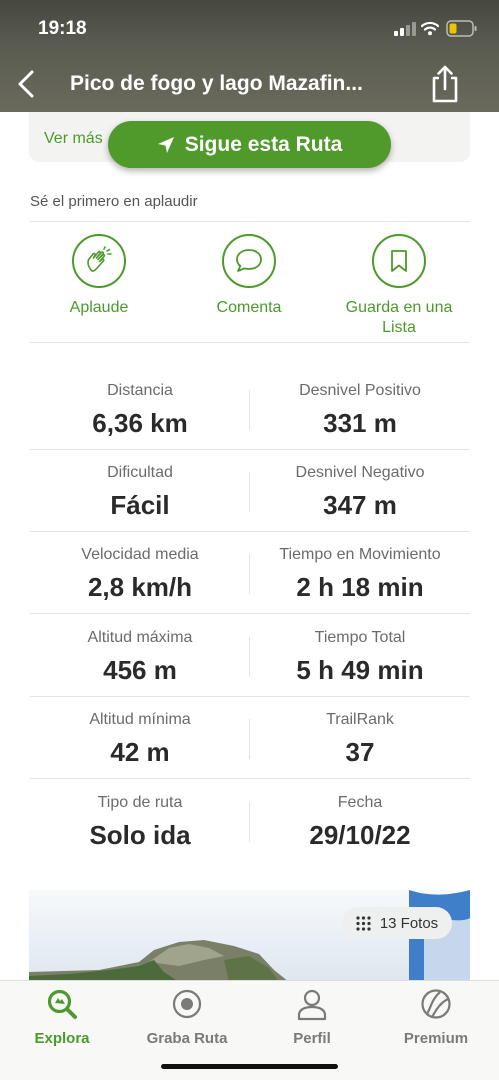 Image resolution: width=499 pixels, height=1080 pixels. Describe the element at coordinates (436, 1038) in the screenshot. I see `tab-label: Premium` at that location.